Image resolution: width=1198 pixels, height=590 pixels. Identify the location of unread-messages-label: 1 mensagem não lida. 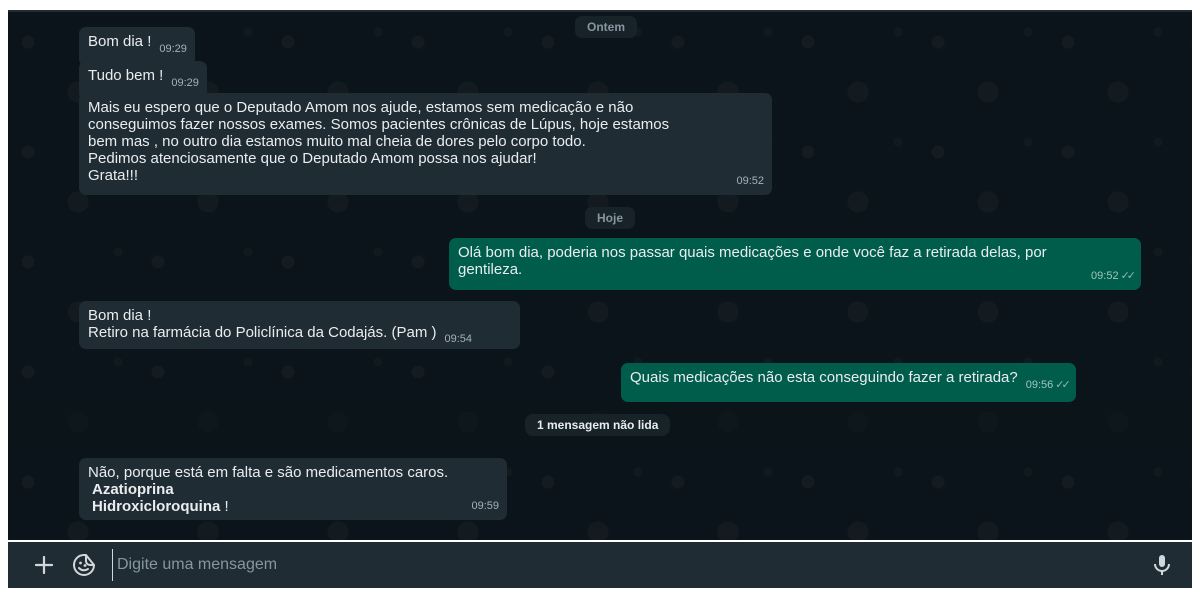
(598, 425).